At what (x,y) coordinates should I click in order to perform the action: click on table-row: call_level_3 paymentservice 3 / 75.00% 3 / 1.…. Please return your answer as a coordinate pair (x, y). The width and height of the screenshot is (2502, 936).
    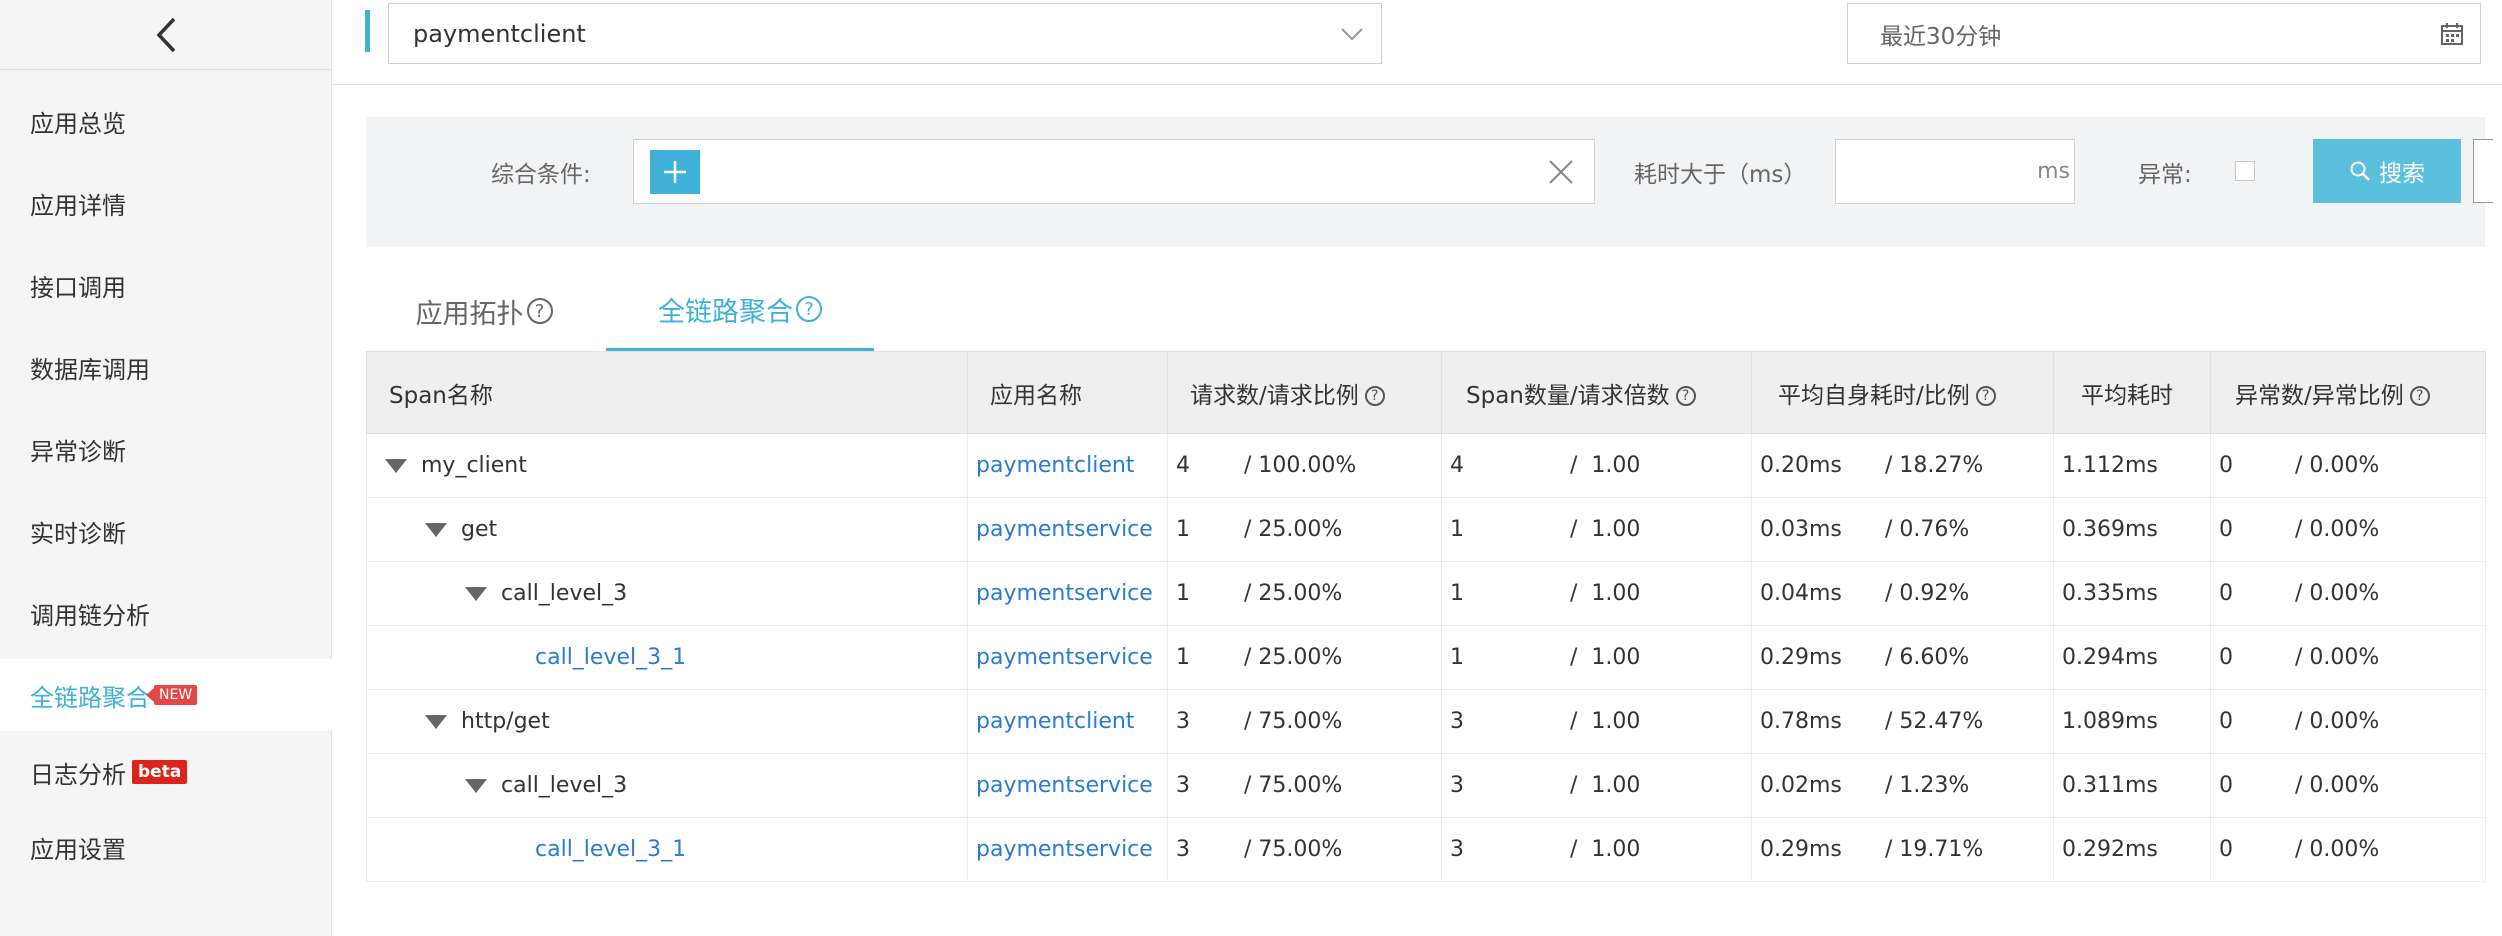
    Looking at the image, I should click on (1426, 785).